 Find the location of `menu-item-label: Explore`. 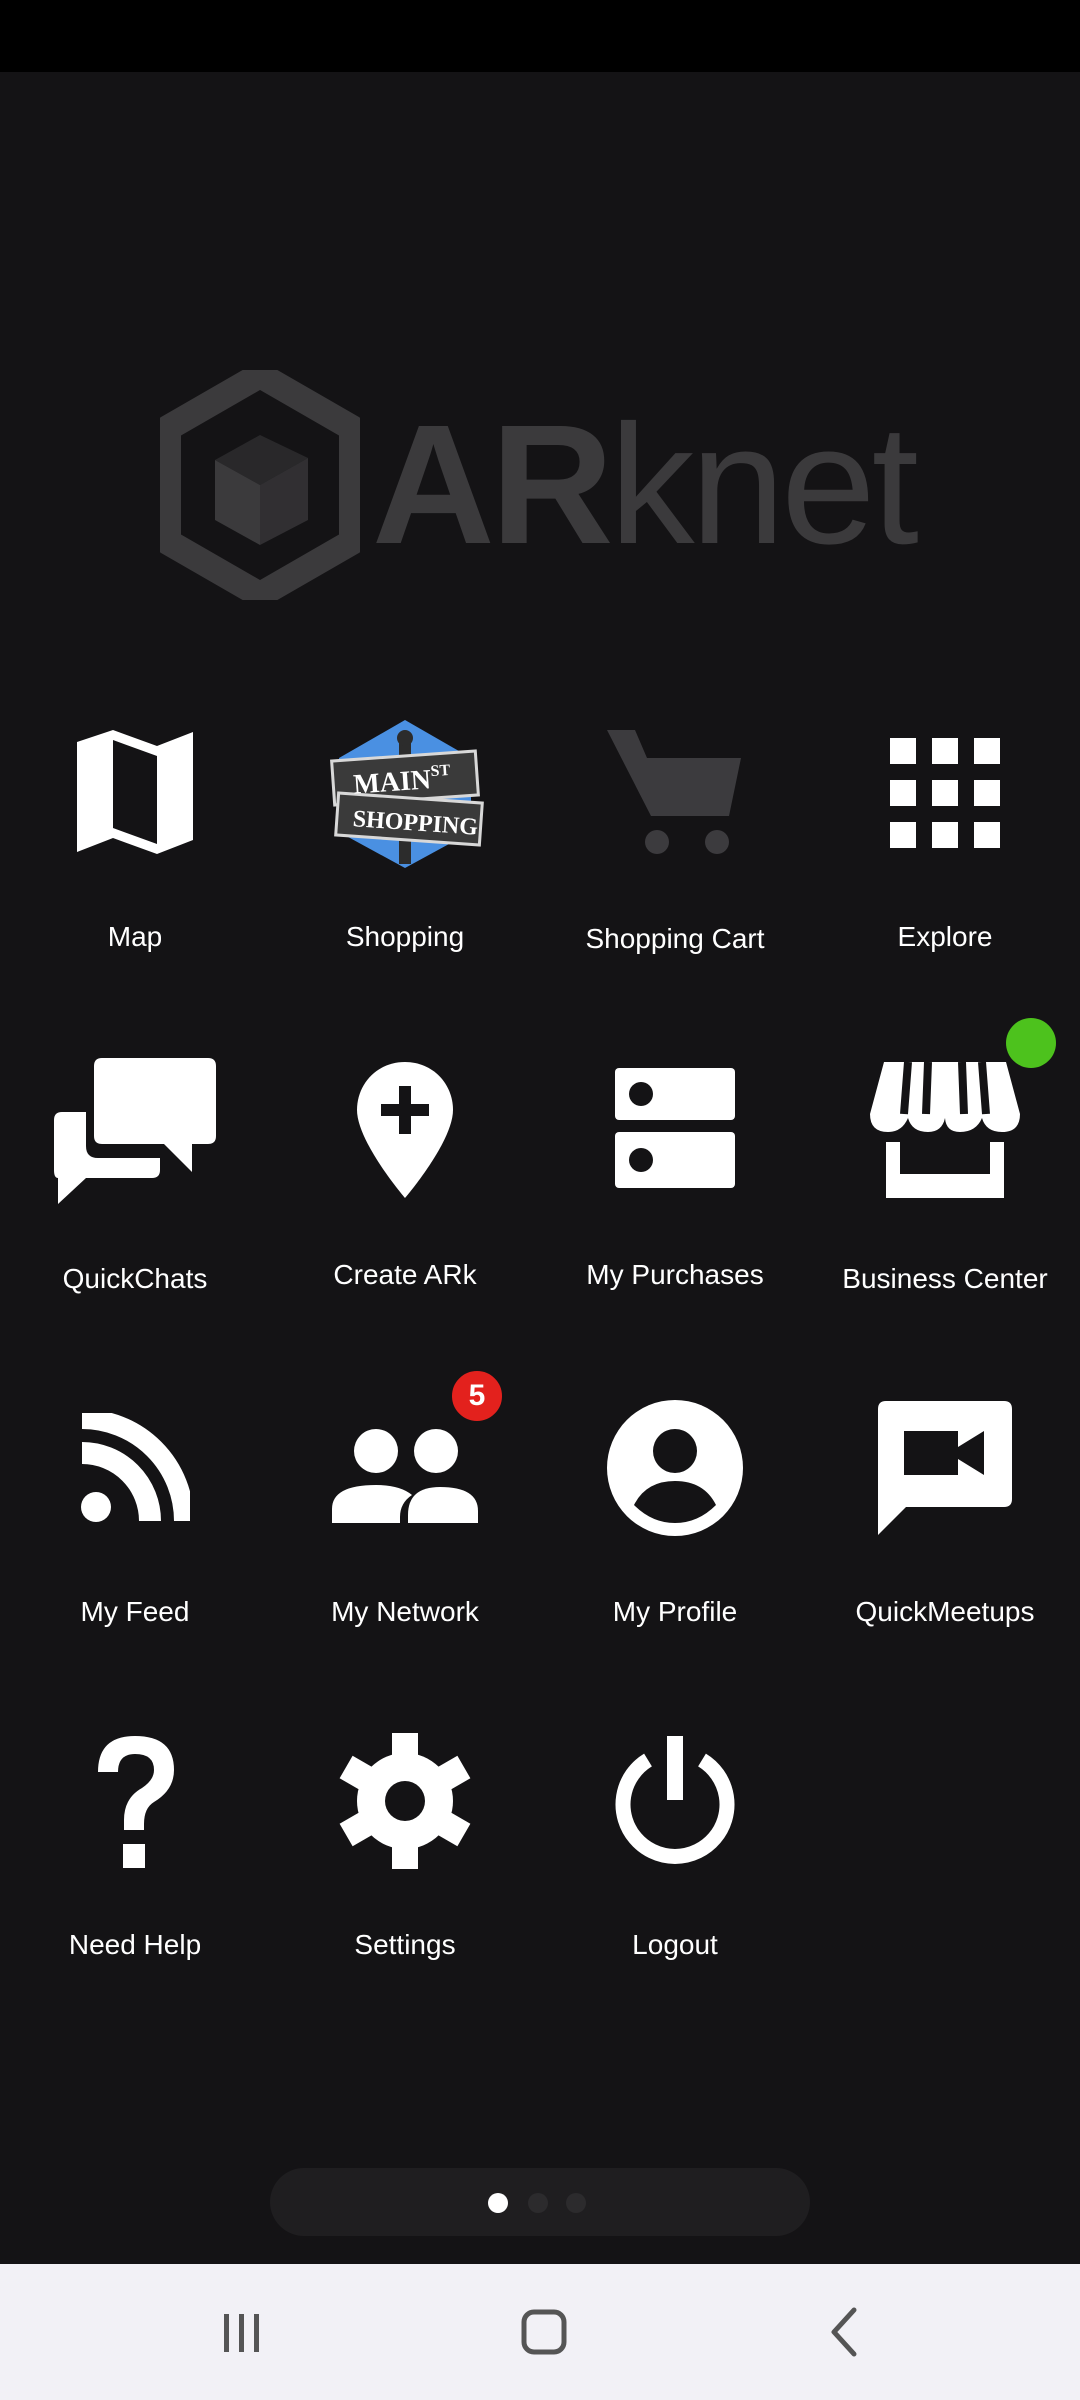

menu-item-label: Explore is located at coordinates (945, 936).